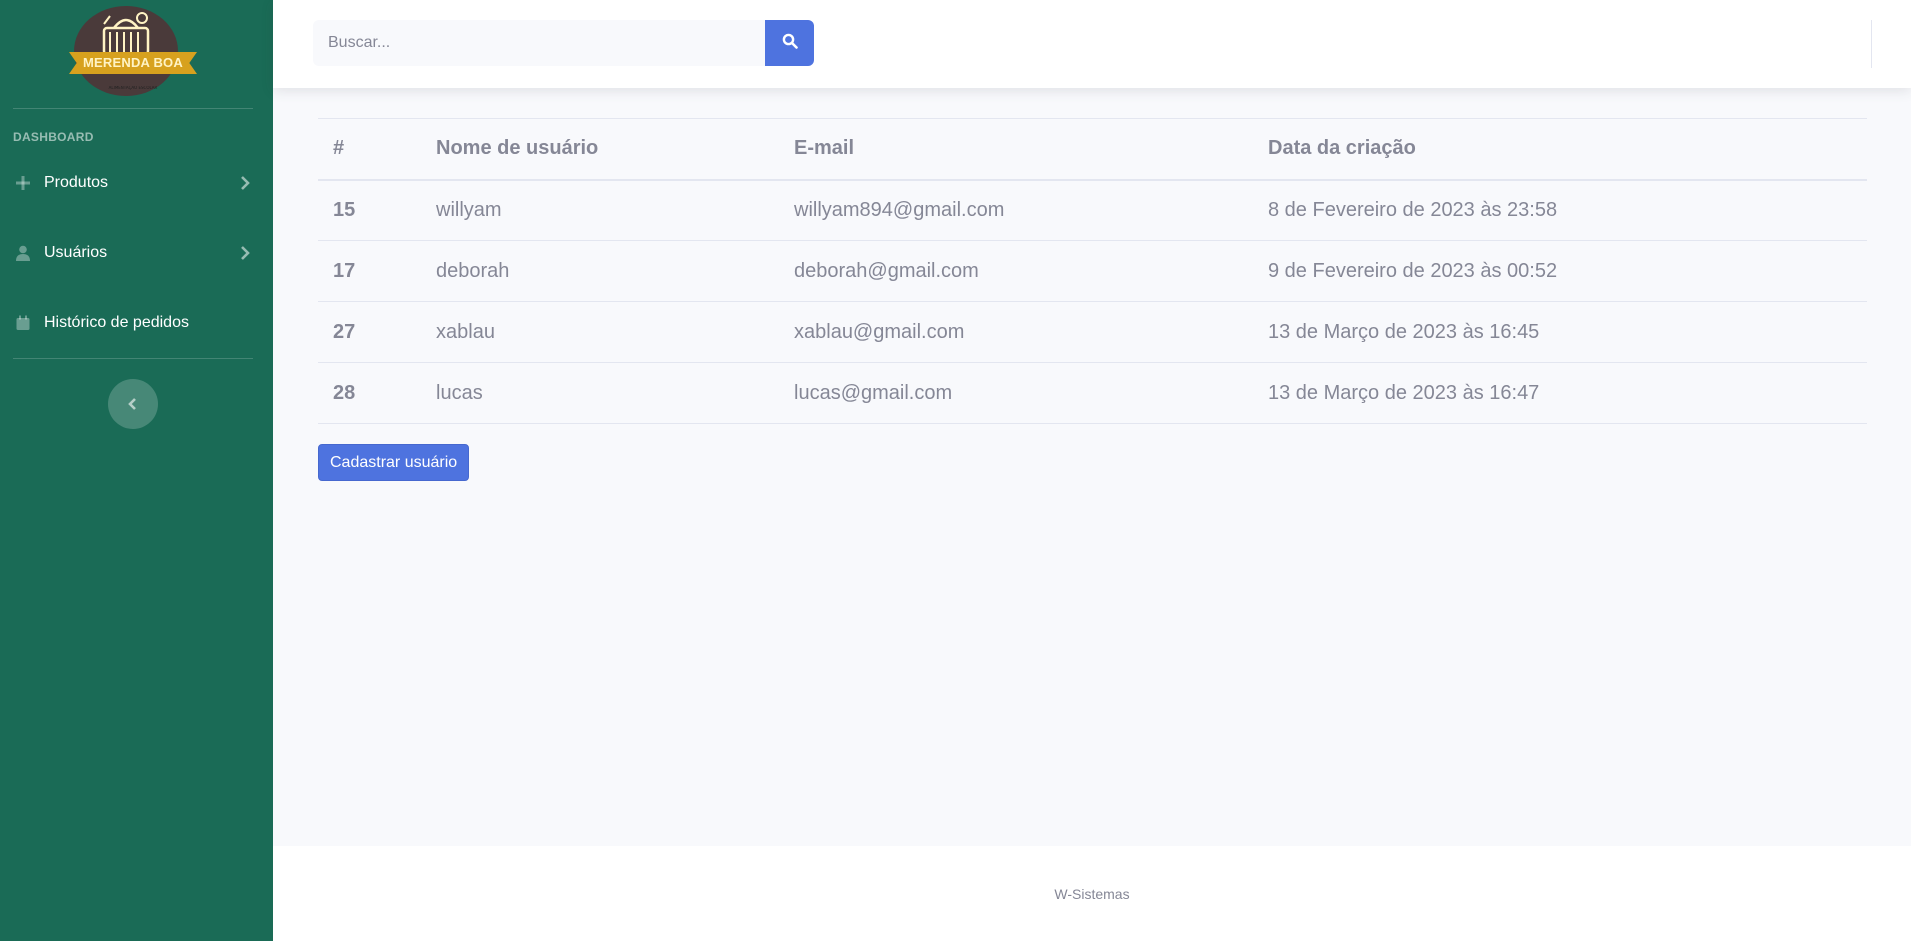 The image size is (1911, 941). I want to click on email-cell: xablau@gmail.com, so click(1016, 332).